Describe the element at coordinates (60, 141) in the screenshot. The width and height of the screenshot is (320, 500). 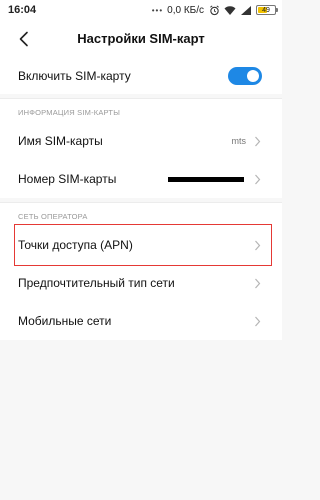
I see `sim-name-label: Имя SIM-карты` at that location.